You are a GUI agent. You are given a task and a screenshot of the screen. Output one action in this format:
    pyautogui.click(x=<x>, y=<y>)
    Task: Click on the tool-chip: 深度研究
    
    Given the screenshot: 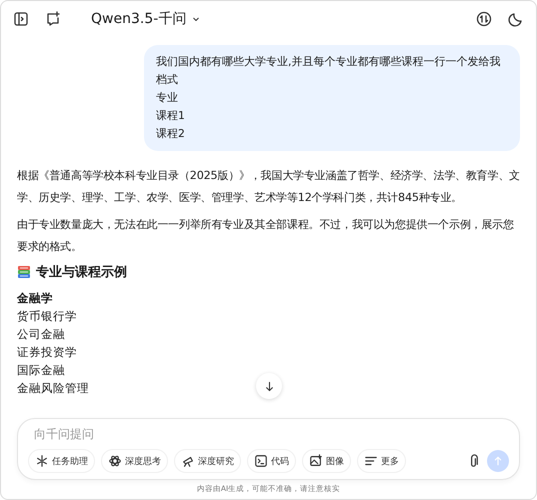 What is the action you would take?
    pyautogui.click(x=207, y=461)
    